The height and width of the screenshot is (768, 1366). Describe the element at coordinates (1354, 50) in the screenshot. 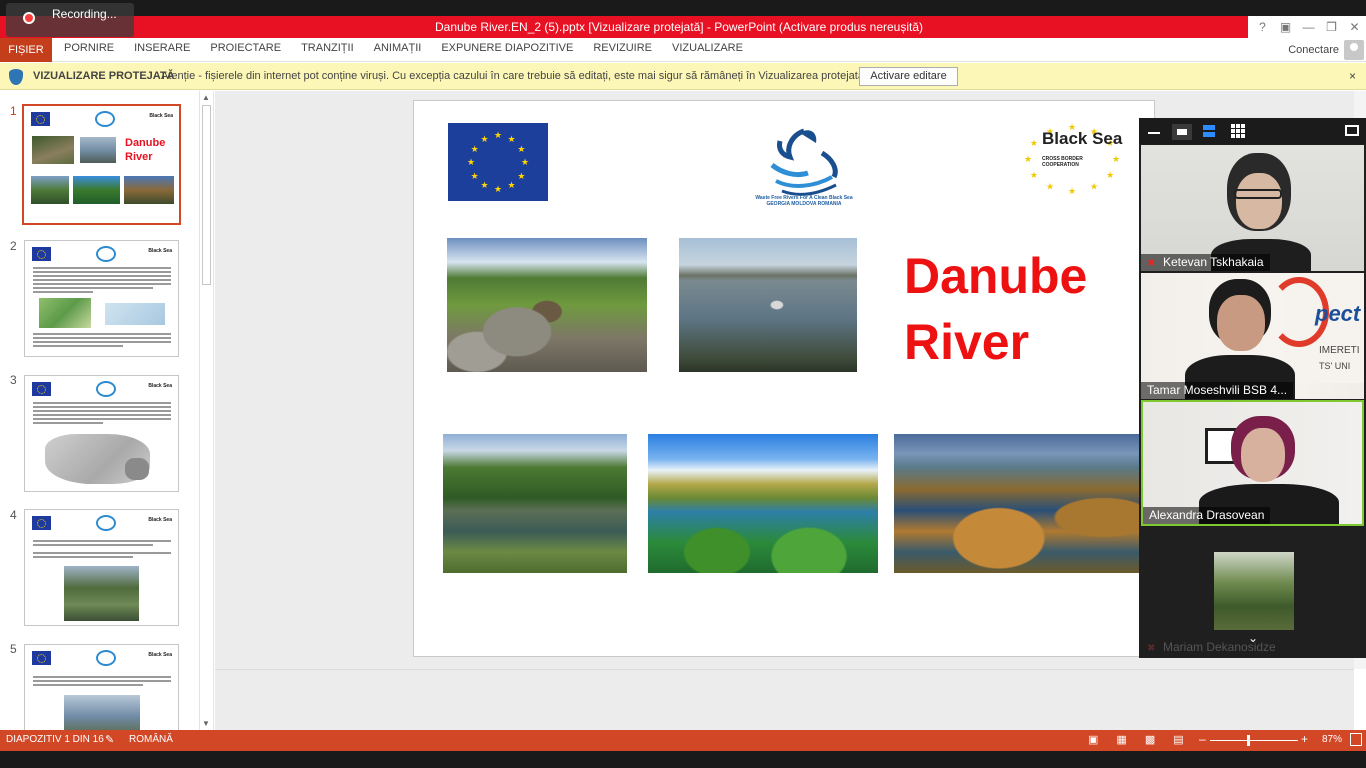

I see `avatar` at that location.